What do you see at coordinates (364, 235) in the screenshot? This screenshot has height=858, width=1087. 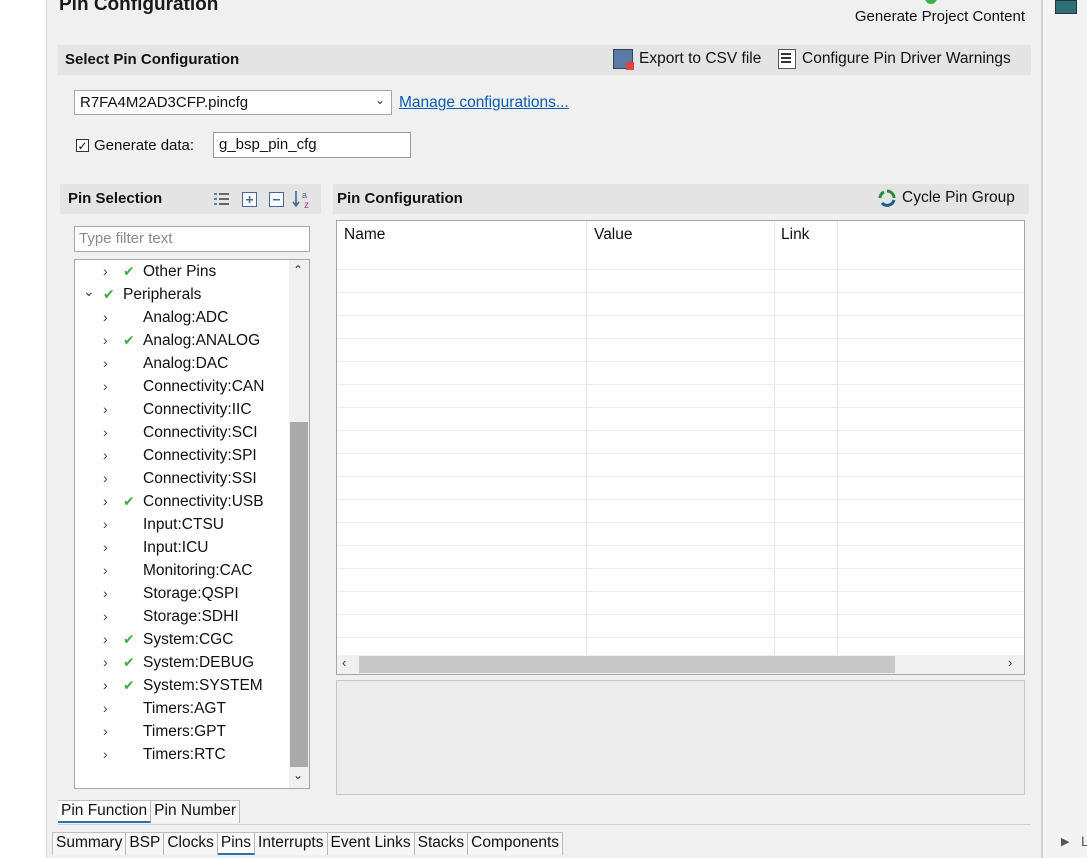 I see `column-header-name: Name` at bounding box center [364, 235].